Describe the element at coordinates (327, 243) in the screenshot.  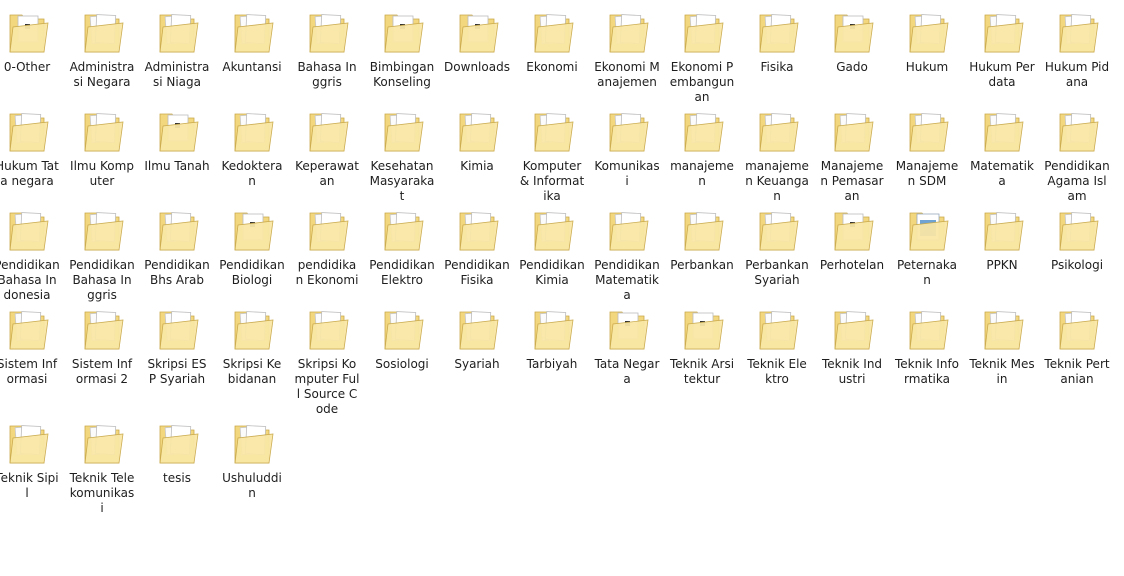
I see `folder-item: pendidikan Ekonomi` at that location.